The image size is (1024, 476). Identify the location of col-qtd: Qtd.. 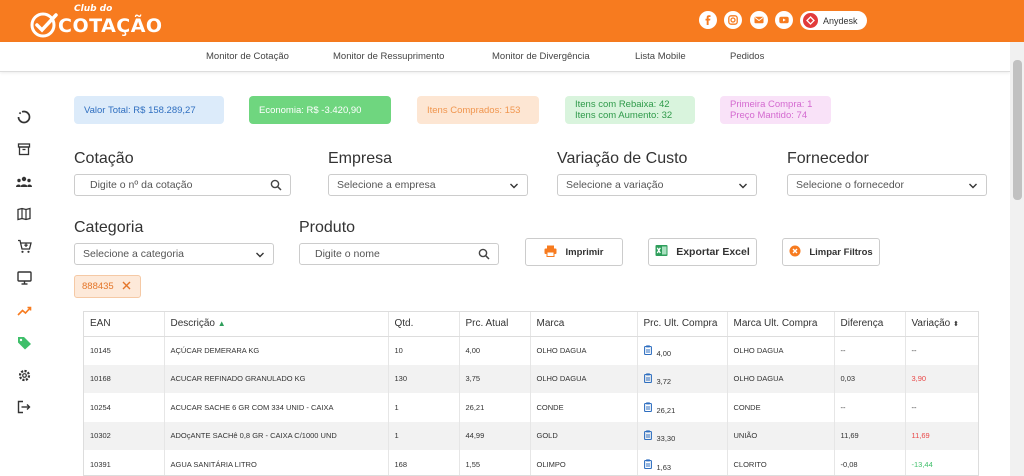
(424, 324).